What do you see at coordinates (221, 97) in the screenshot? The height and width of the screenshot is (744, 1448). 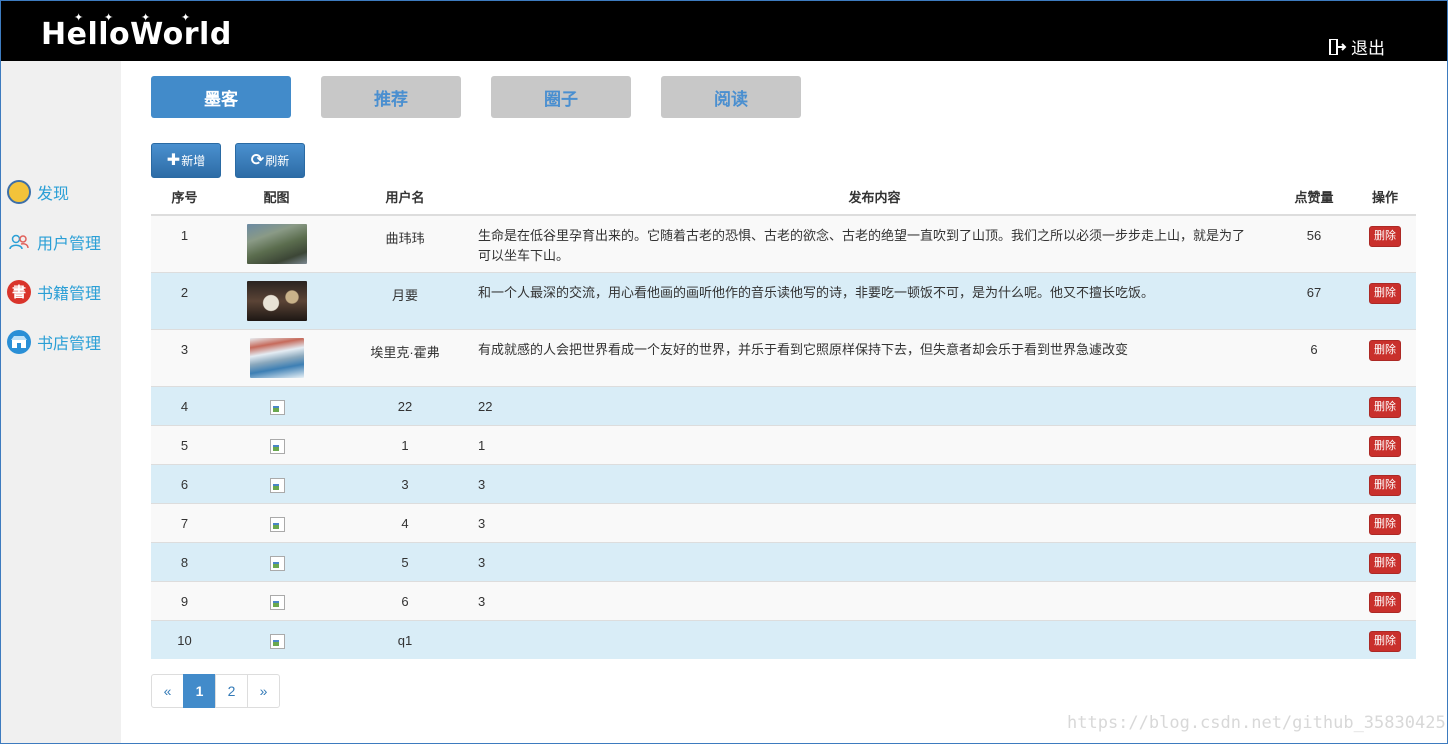 I see `tab-moke: 墨客` at bounding box center [221, 97].